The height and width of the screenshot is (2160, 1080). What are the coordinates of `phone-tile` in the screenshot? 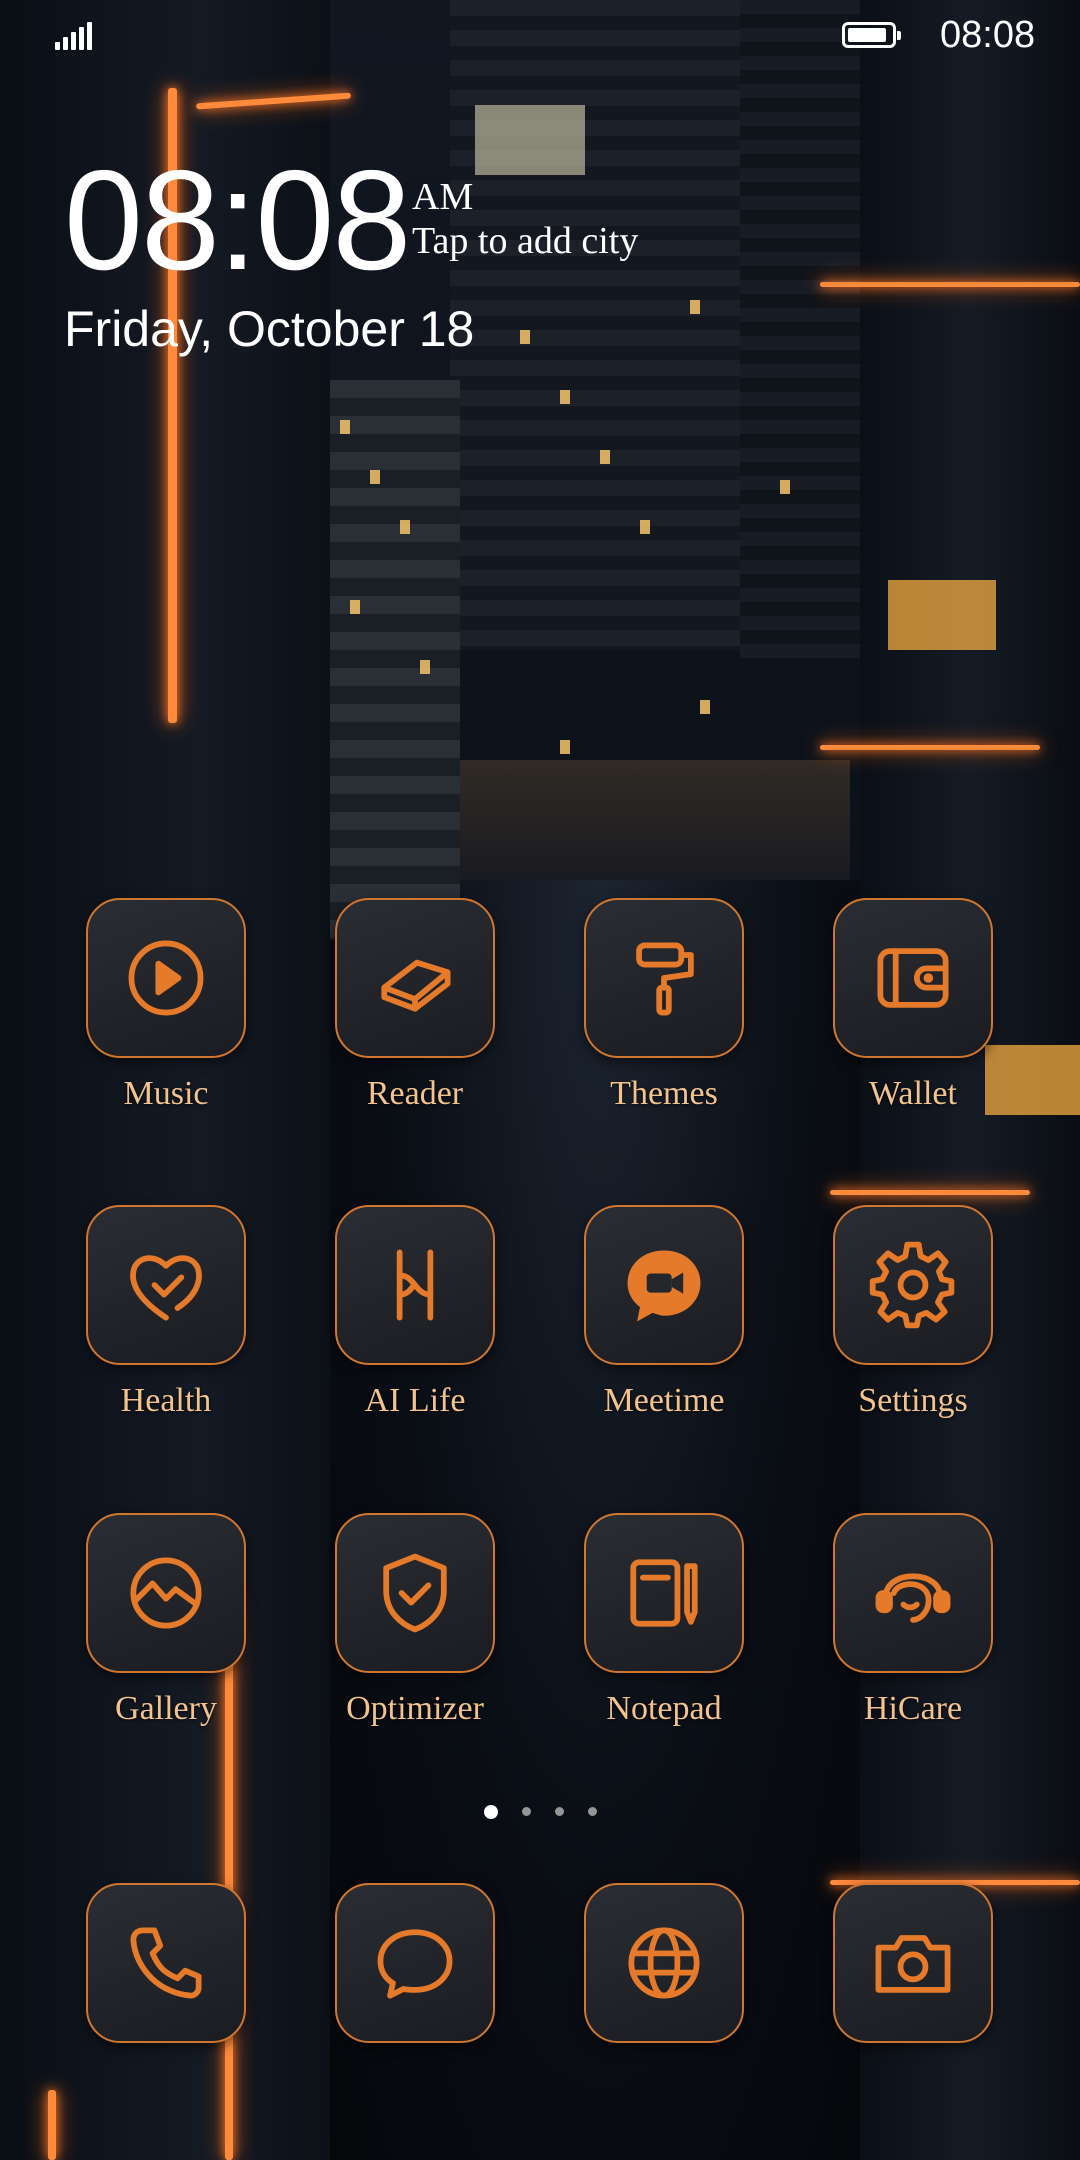 It's located at (166, 1963).